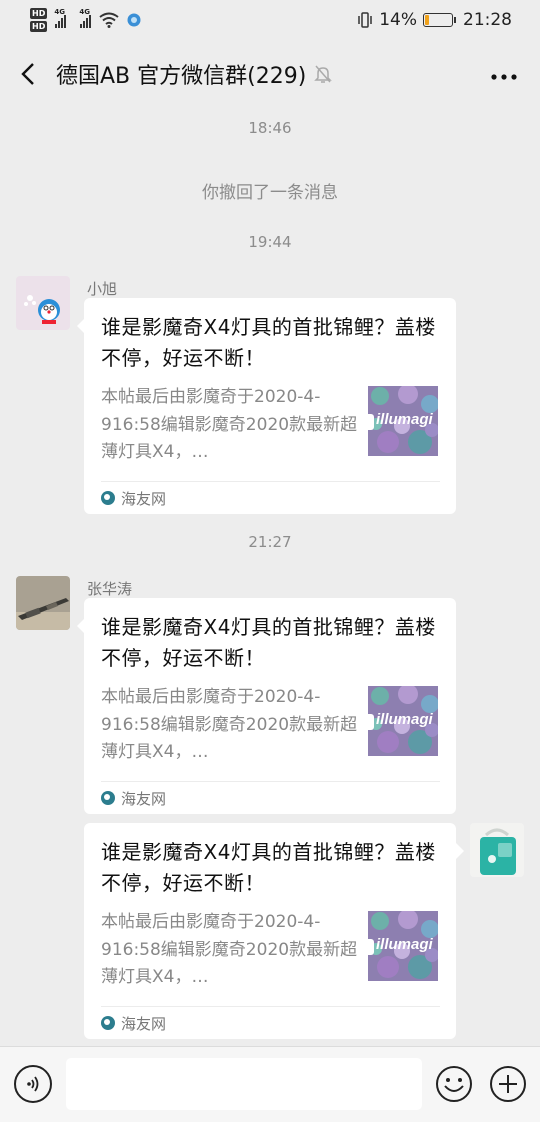 The height and width of the screenshot is (1122, 540). What do you see at coordinates (60, 18) in the screenshot?
I see `signal-icon: 4G` at bounding box center [60, 18].